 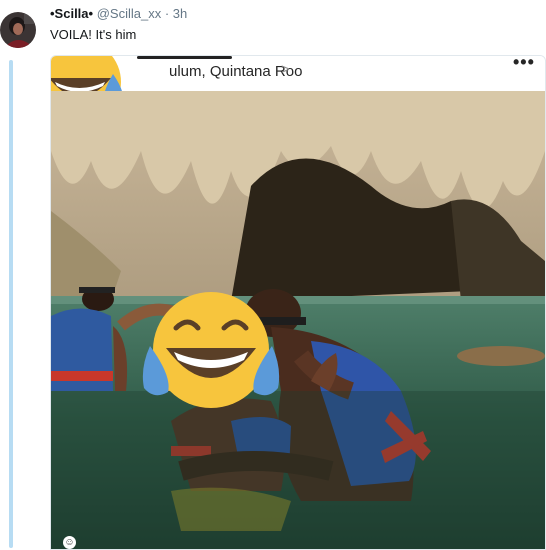 What do you see at coordinates (285, 69) in the screenshot?
I see `chevron-right-icon: >` at bounding box center [285, 69].